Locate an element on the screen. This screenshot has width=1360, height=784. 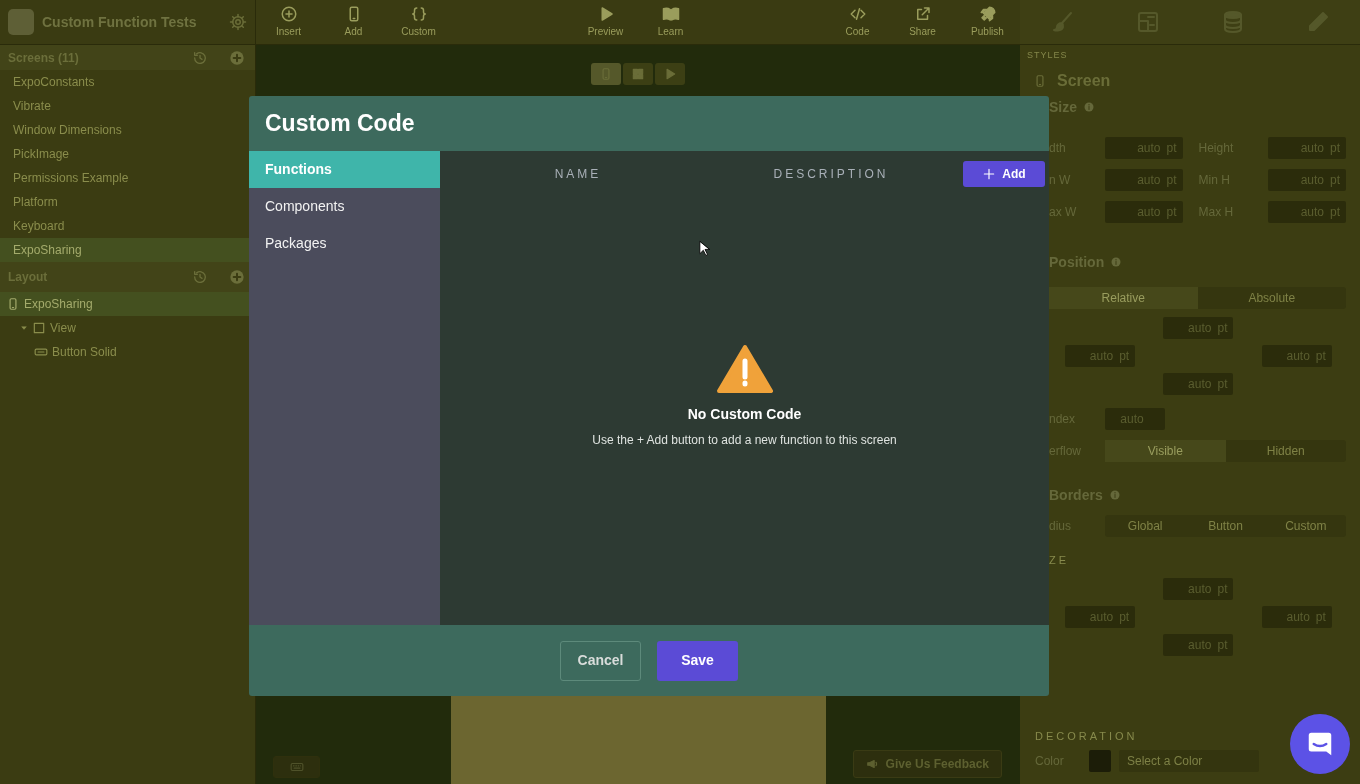
save-button: Save is located at coordinates (697, 660).